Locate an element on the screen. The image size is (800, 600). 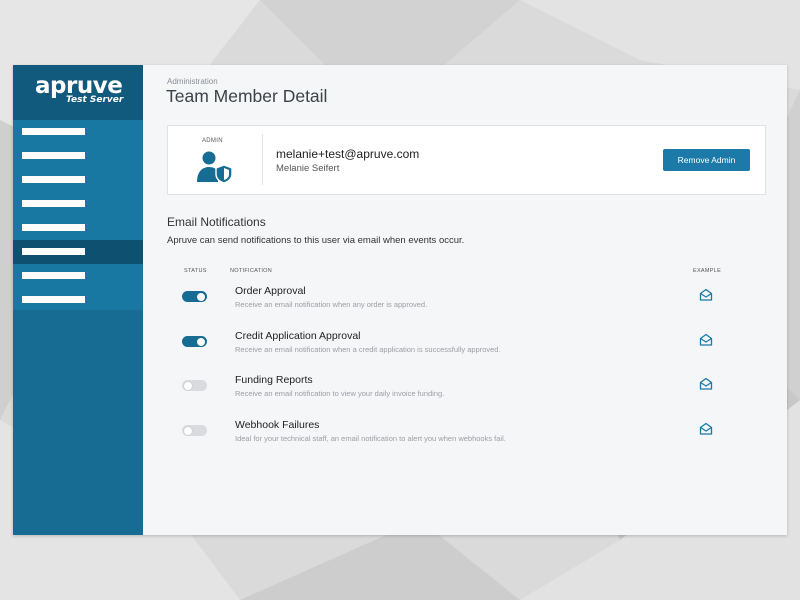
column-header-example: EXAMPLE is located at coordinates (707, 271).